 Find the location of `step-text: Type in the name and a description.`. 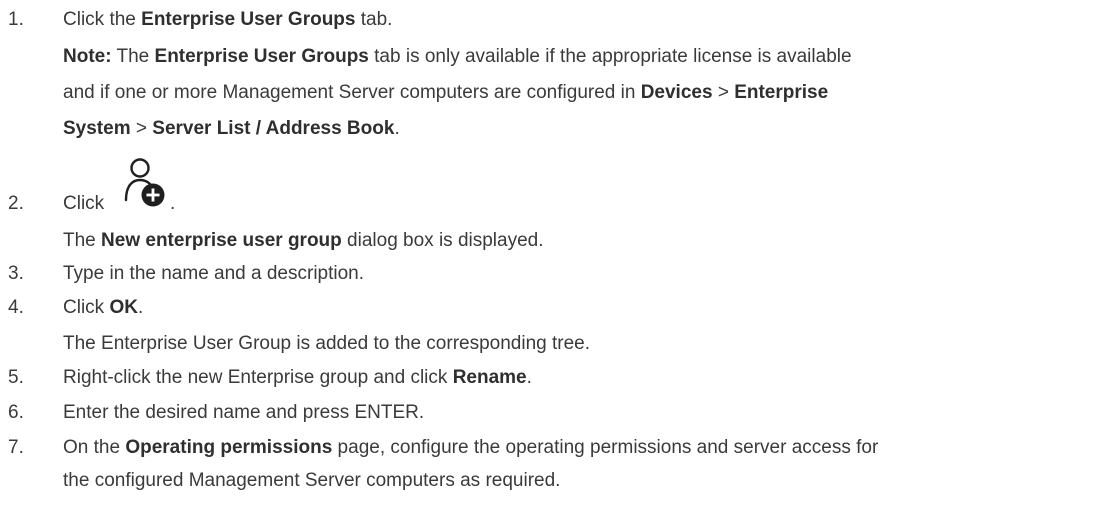

step-text: Type in the name and a description. is located at coordinates (214, 273).